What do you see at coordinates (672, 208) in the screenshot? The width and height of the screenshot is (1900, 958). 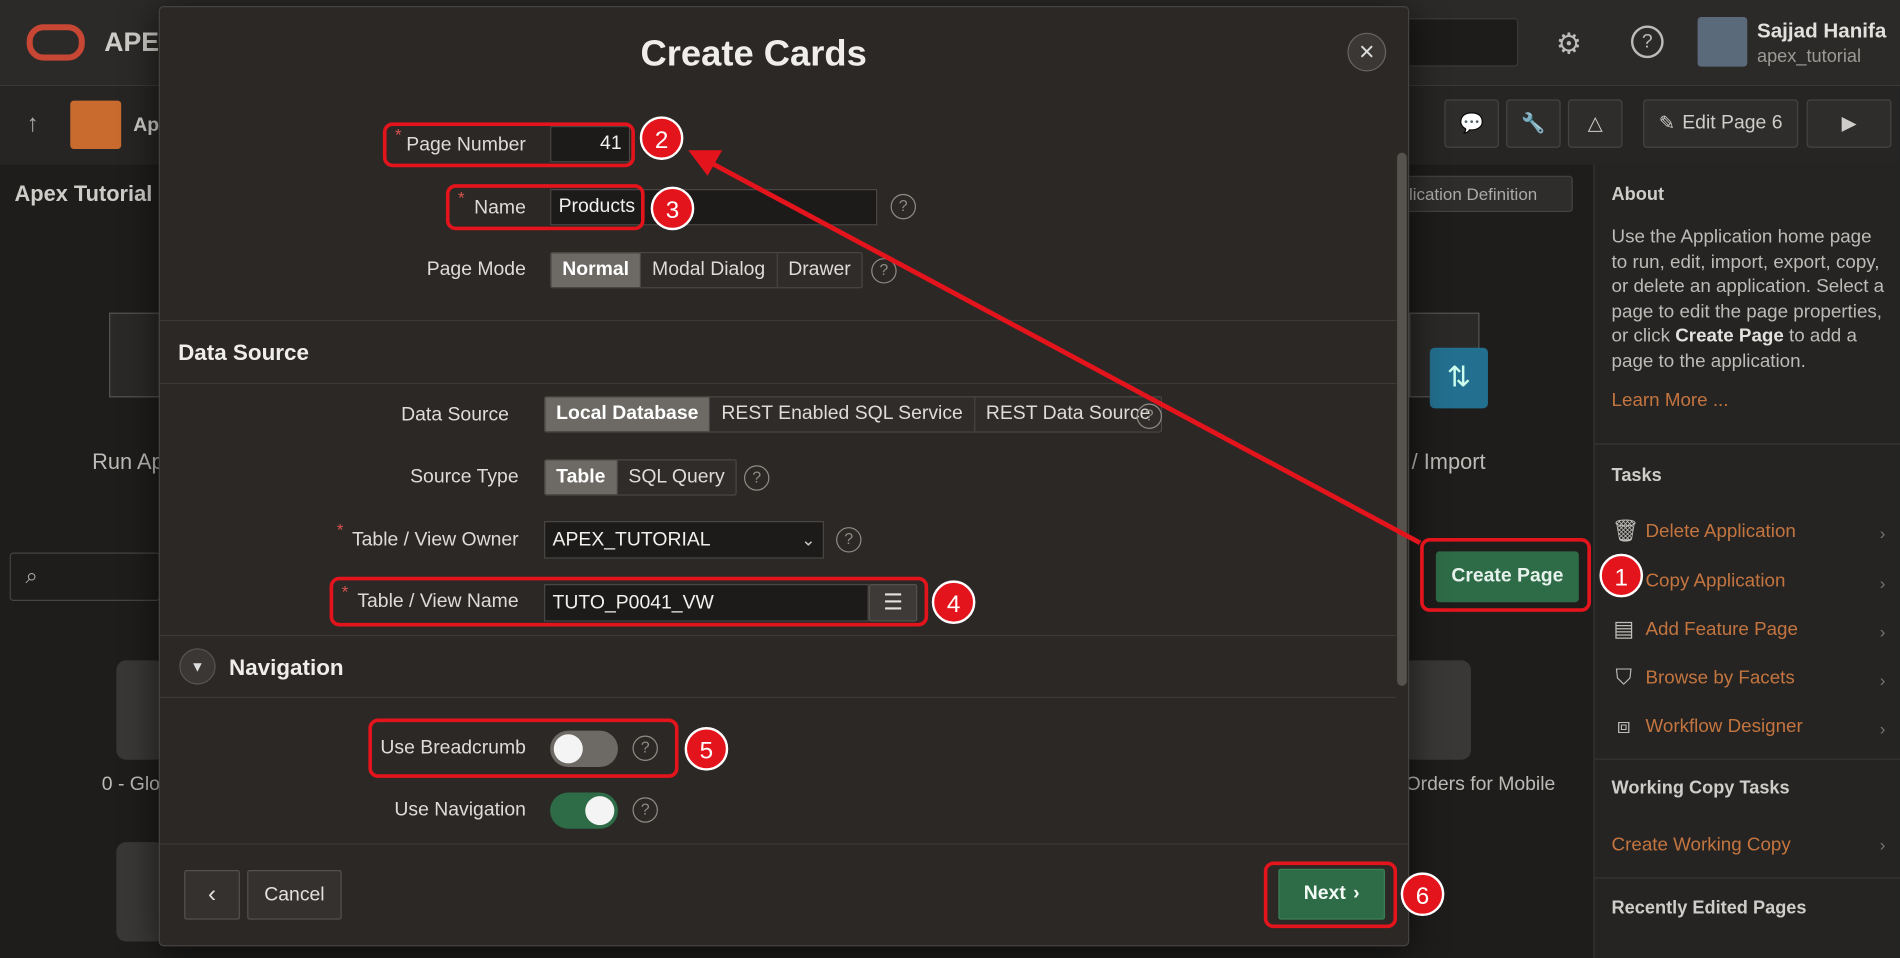 I see `annotation-badge-3: 3` at bounding box center [672, 208].